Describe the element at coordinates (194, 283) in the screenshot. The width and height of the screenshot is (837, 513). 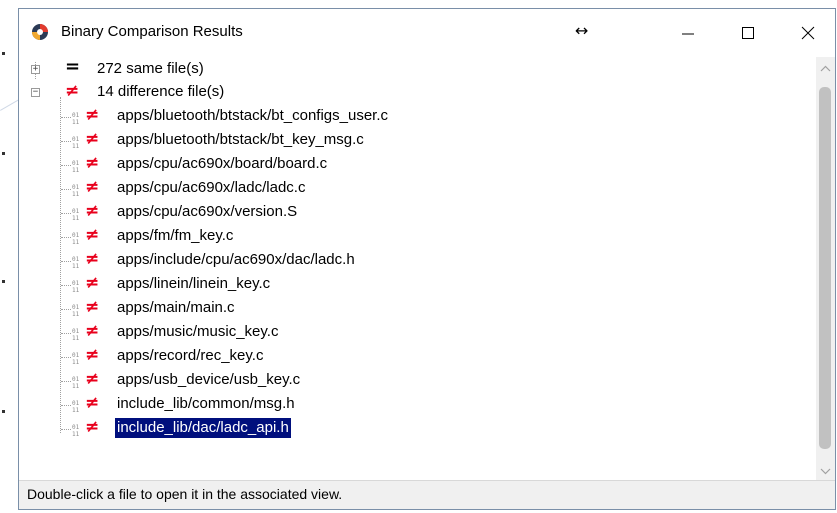
I see `file-path: apps/linein/linein_key.c` at that location.